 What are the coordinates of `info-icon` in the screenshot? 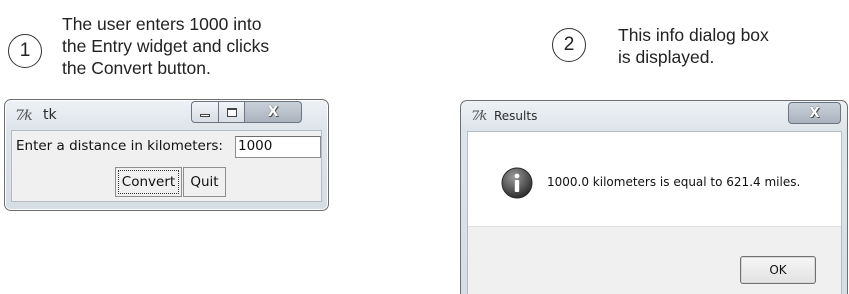 It's located at (517, 183).